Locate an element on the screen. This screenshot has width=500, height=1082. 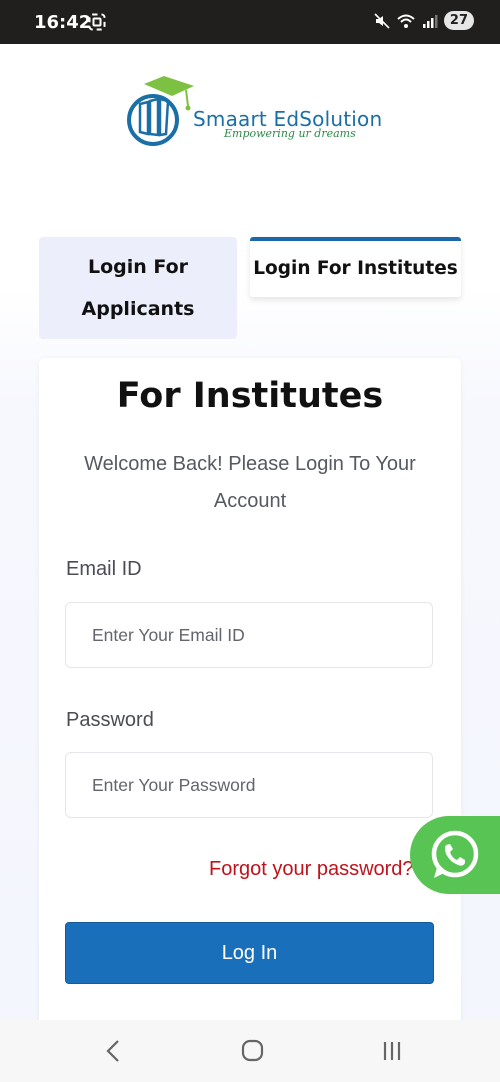
email-field is located at coordinates (249, 635).